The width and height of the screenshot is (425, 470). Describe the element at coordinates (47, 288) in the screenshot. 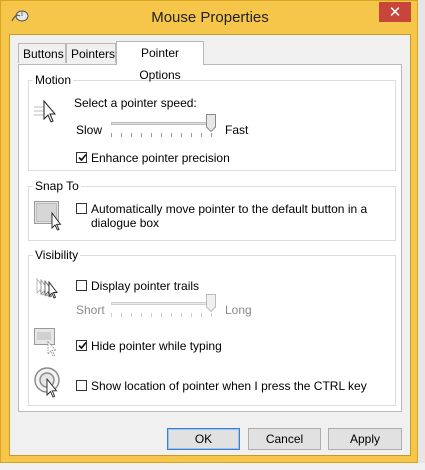

I see `pointer-trails-icon` at that location.